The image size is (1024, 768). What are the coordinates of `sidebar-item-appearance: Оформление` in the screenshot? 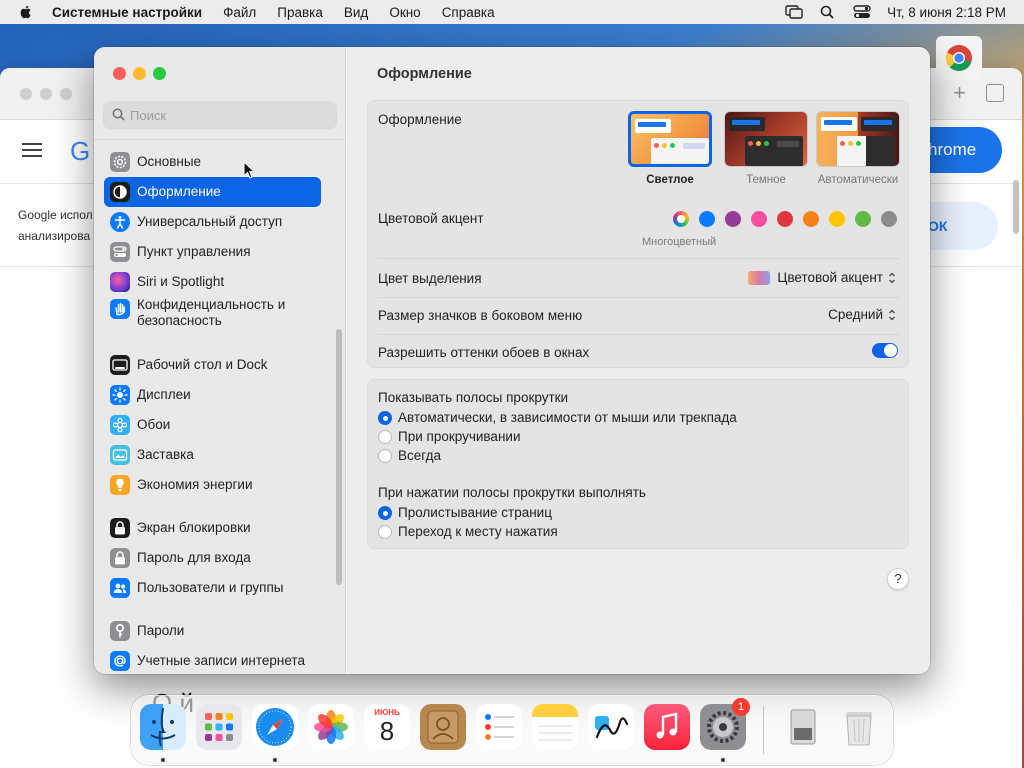 It's located at (212, 192).